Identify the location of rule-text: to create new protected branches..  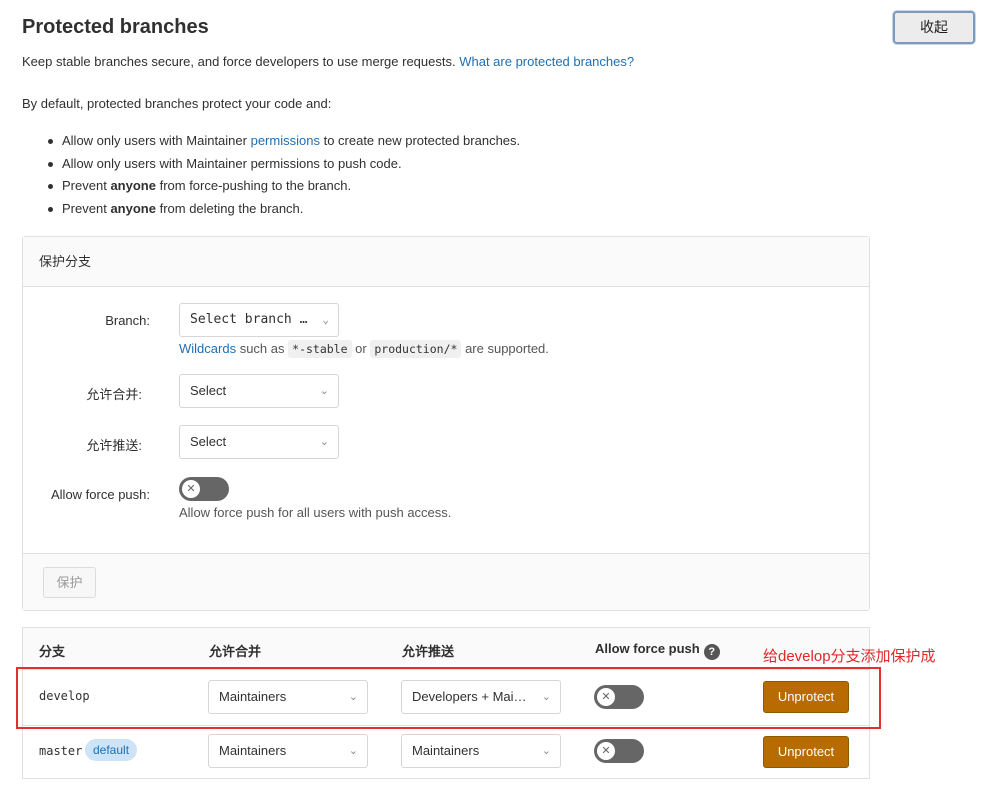
(422, 140).